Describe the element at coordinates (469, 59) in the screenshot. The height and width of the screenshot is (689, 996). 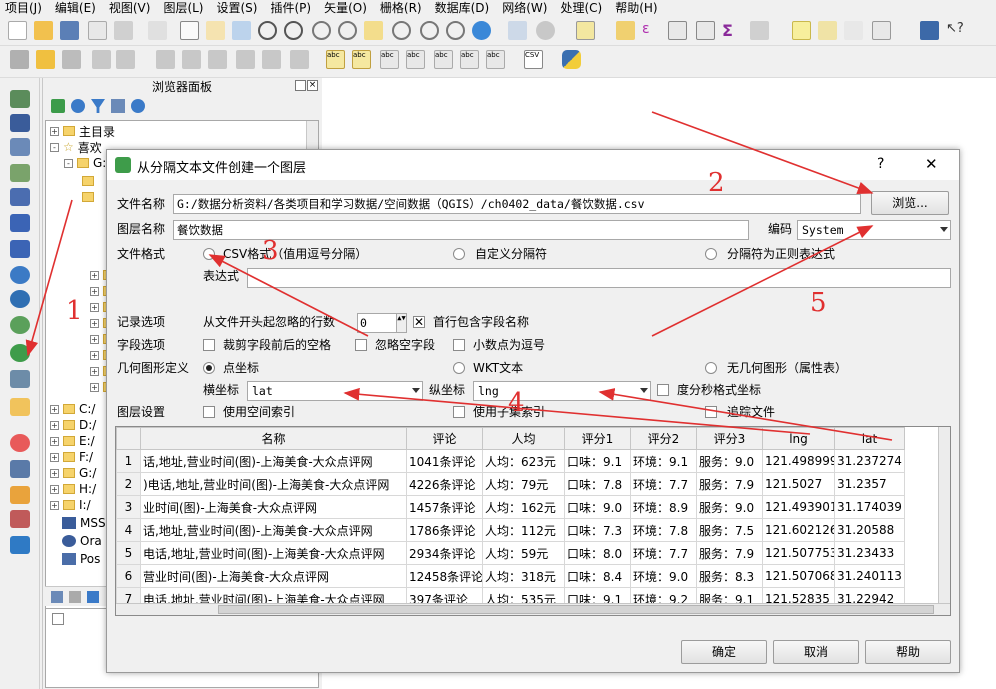
I see `rotate-label-icon: abc` at that location.